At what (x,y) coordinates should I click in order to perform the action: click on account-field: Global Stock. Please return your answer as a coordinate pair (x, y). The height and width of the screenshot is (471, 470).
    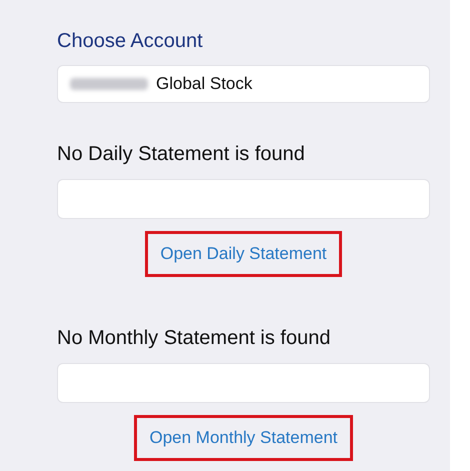
    Looking at the image, I should click on (243, 84).